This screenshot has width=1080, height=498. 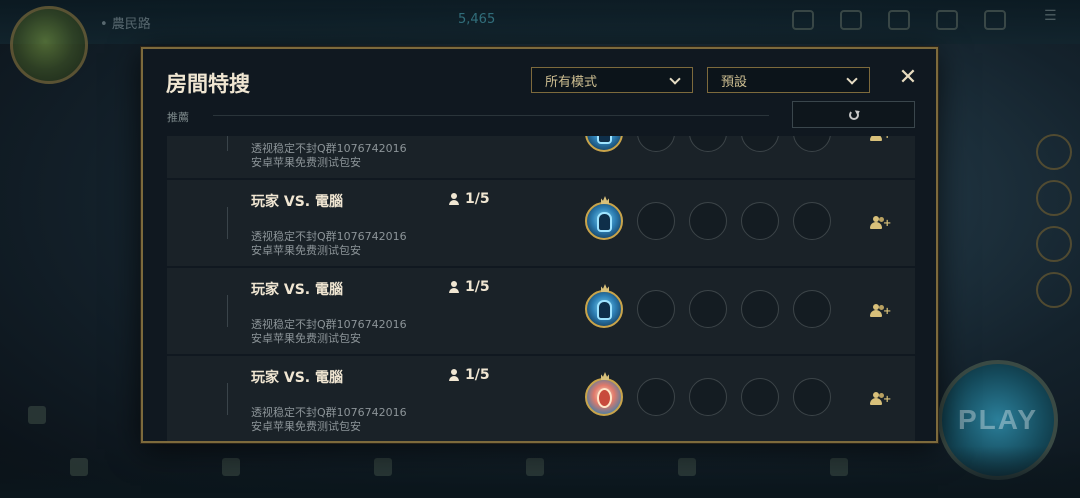 What do you see at coordinates (477, 19) in the screenshot?
I see `currency-amount: 5,465` at bounding box center [477, 19].